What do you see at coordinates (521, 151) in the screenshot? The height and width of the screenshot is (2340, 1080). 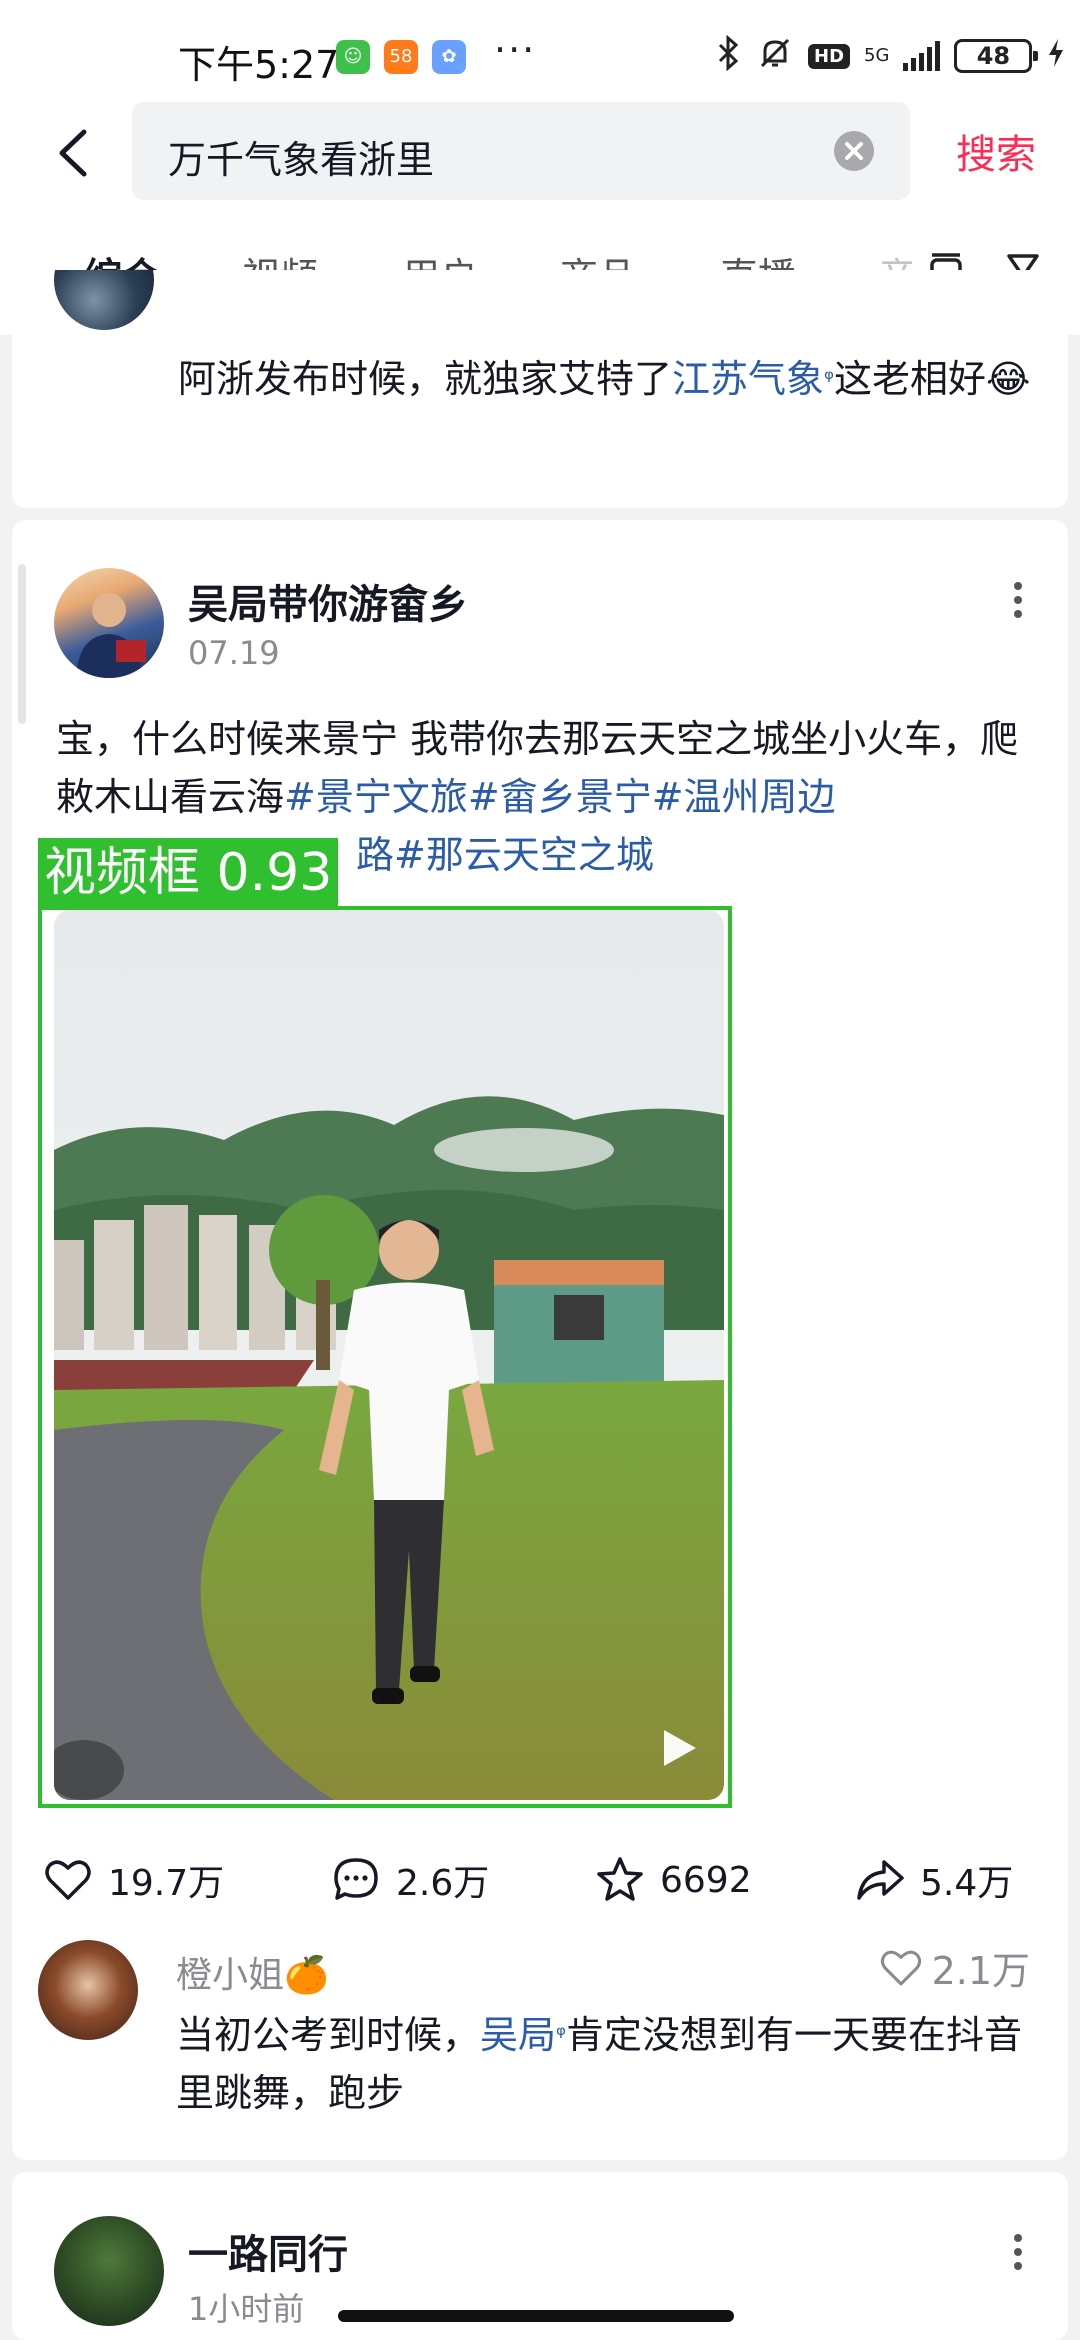 I see `search-input: 万千气象看浙里` at bounding box center [521, 151].